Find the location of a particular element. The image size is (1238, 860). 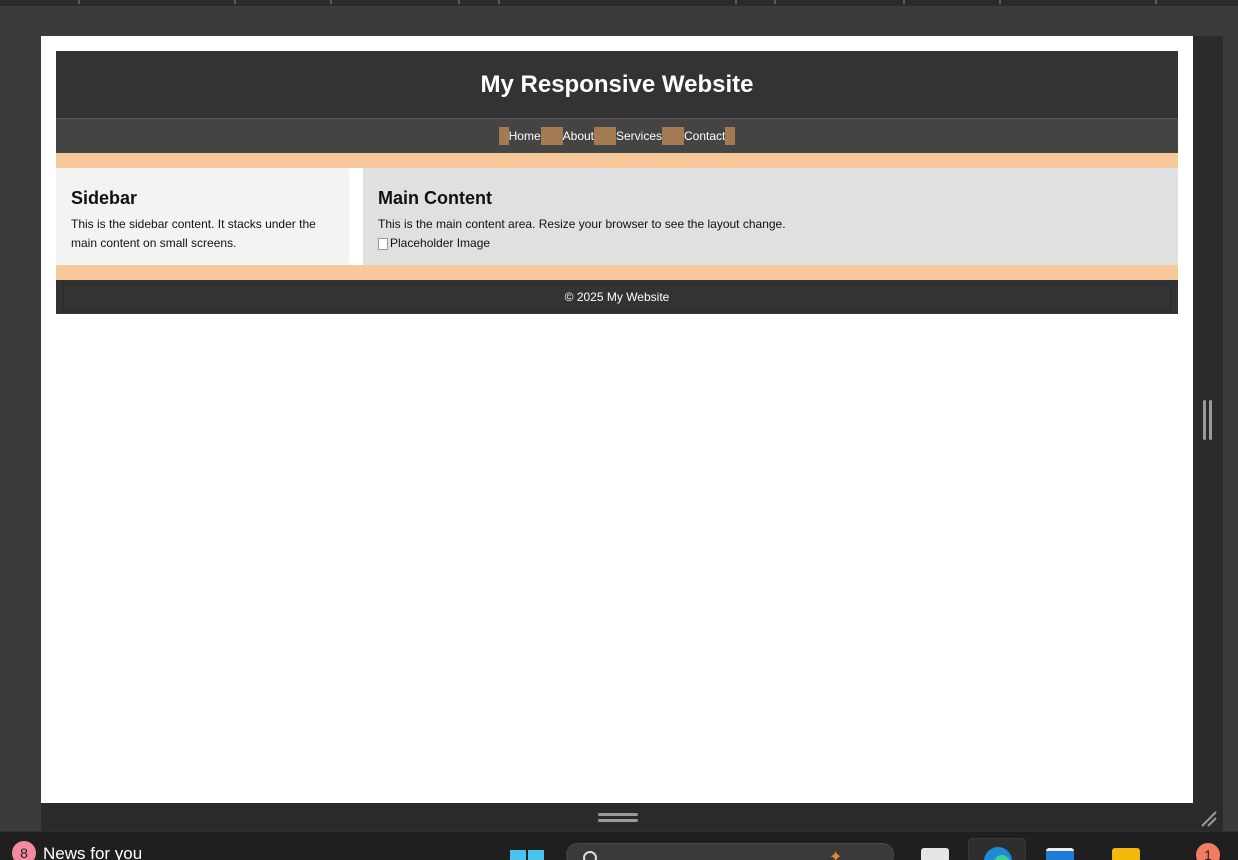

placeholder-image: Placeholder Image is located at coordinates (770, 243).